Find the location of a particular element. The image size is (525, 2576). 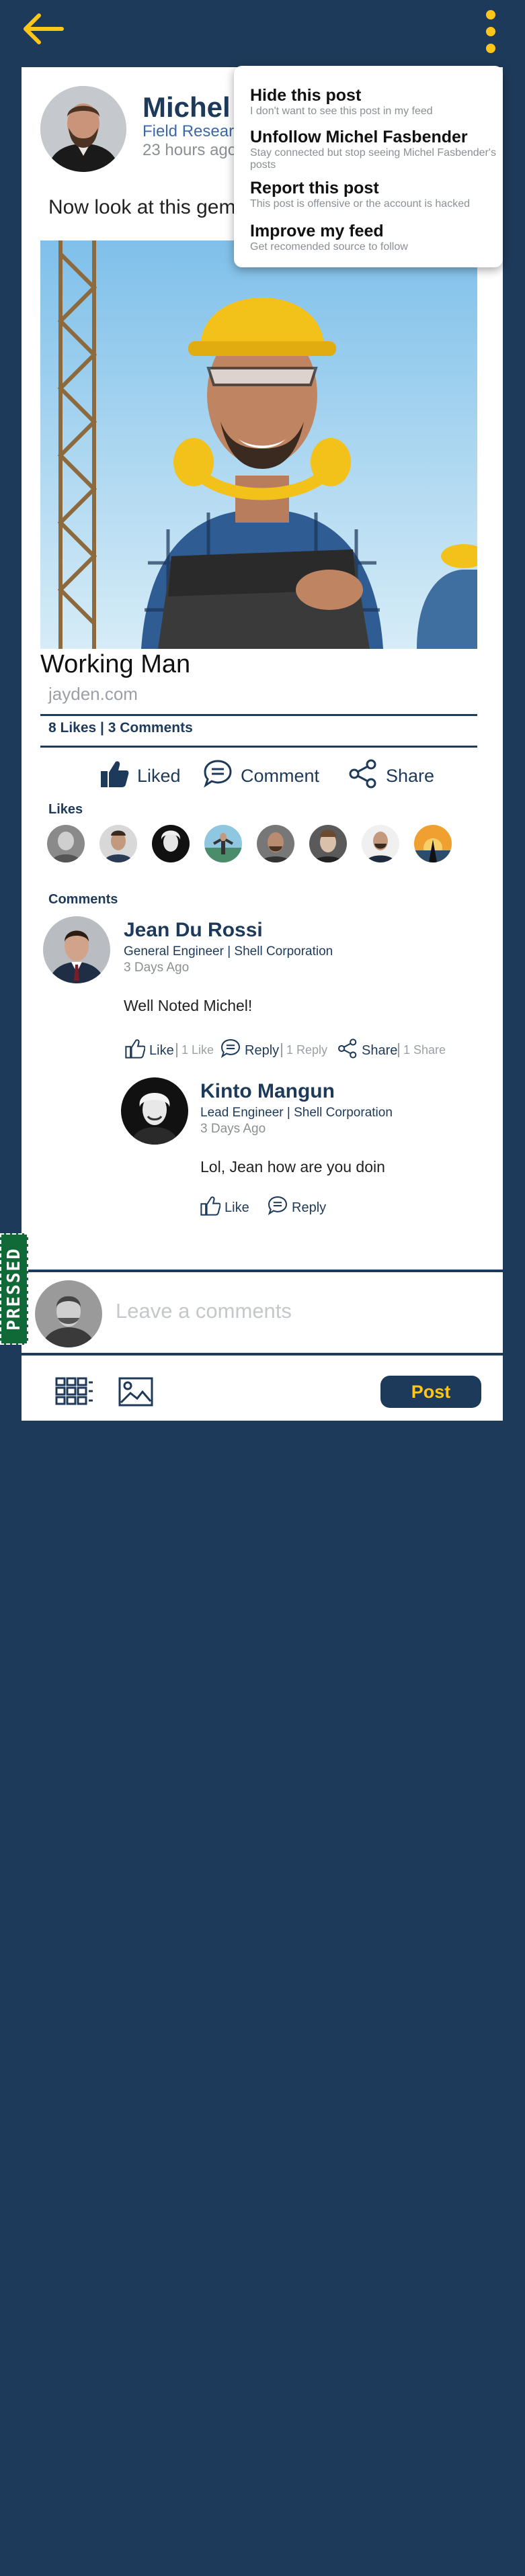

comment-text: Lol, Jean how are you doin is located at coordinates (292, 1167).